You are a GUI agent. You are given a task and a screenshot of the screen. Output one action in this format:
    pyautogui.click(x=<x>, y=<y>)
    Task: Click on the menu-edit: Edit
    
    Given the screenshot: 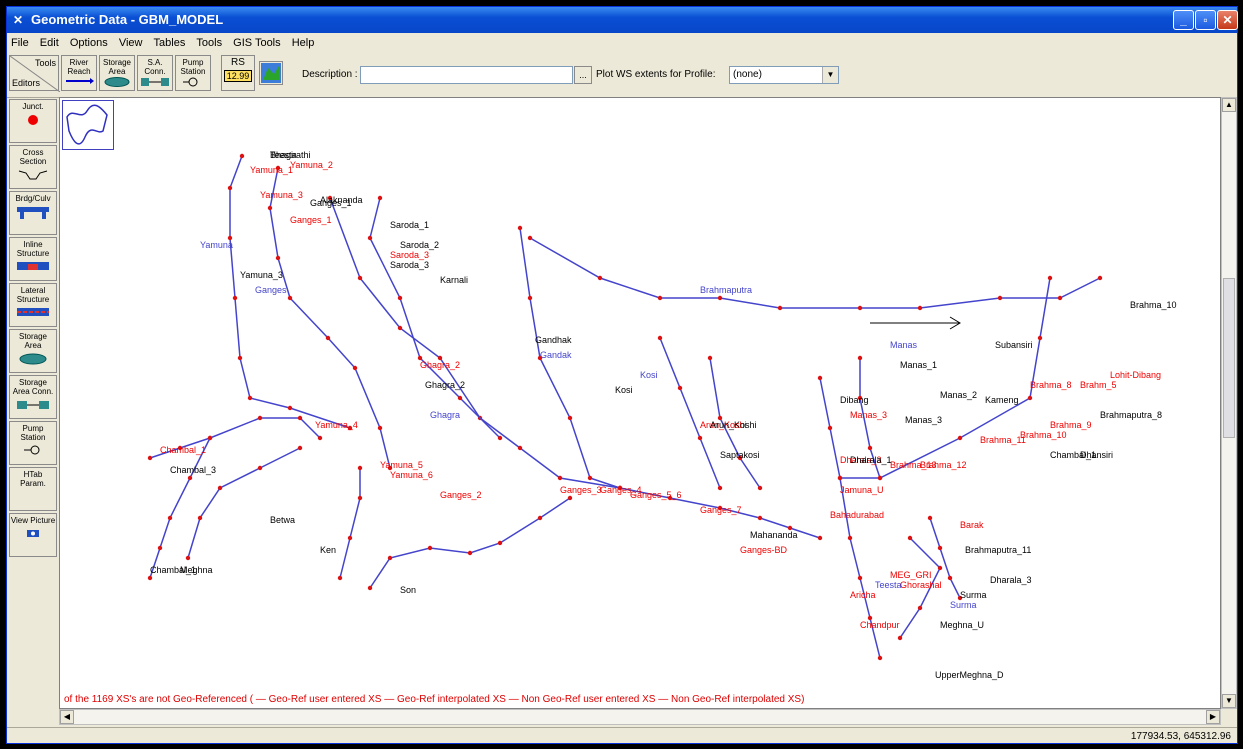 What is the action you would take?
    pyautogui.click(x=49, y=42)
    